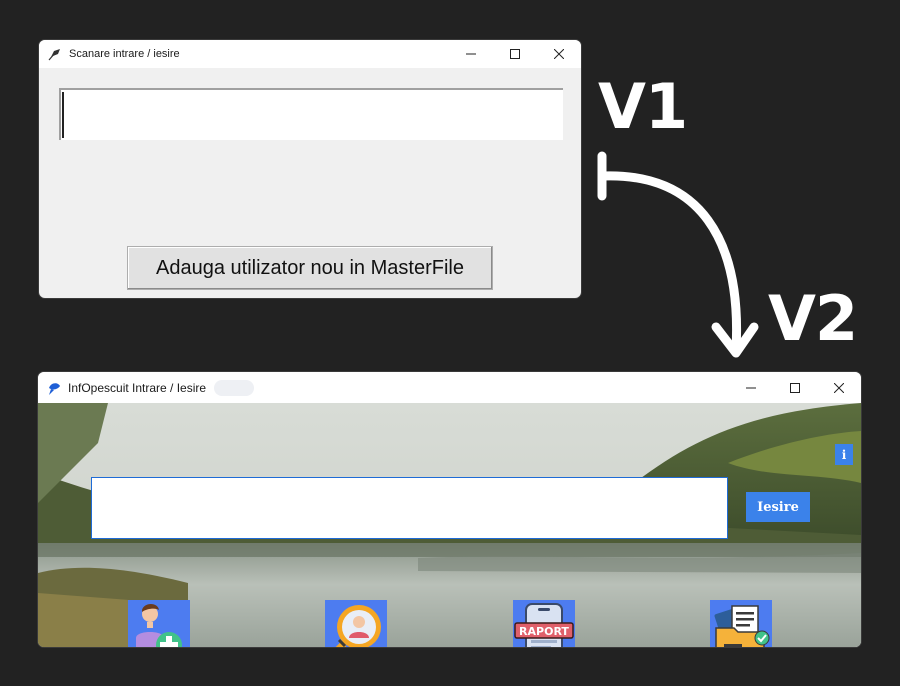 The image size is (900, 686). Describe the element at coordinates (234, 387) in the screenshot. I see `redacted-blur` at that location.